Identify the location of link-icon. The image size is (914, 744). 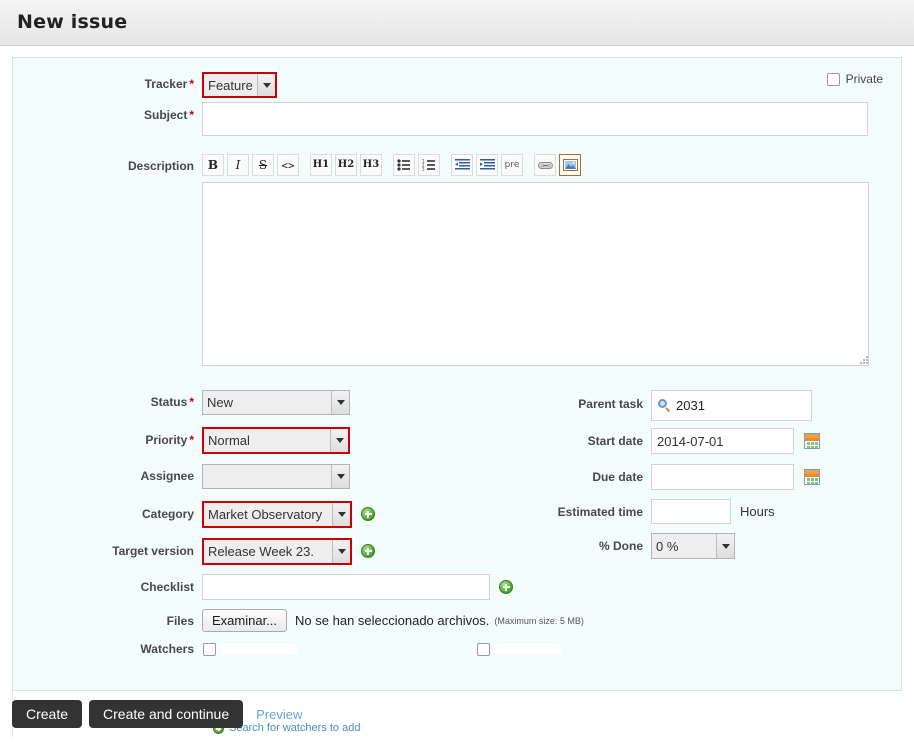
(545, 165).